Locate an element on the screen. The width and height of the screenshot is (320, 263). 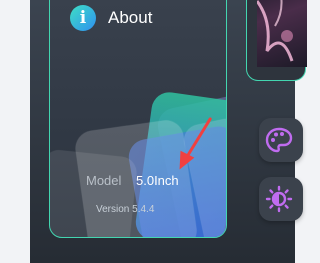
theme-button is located at coordinates (281, 140).